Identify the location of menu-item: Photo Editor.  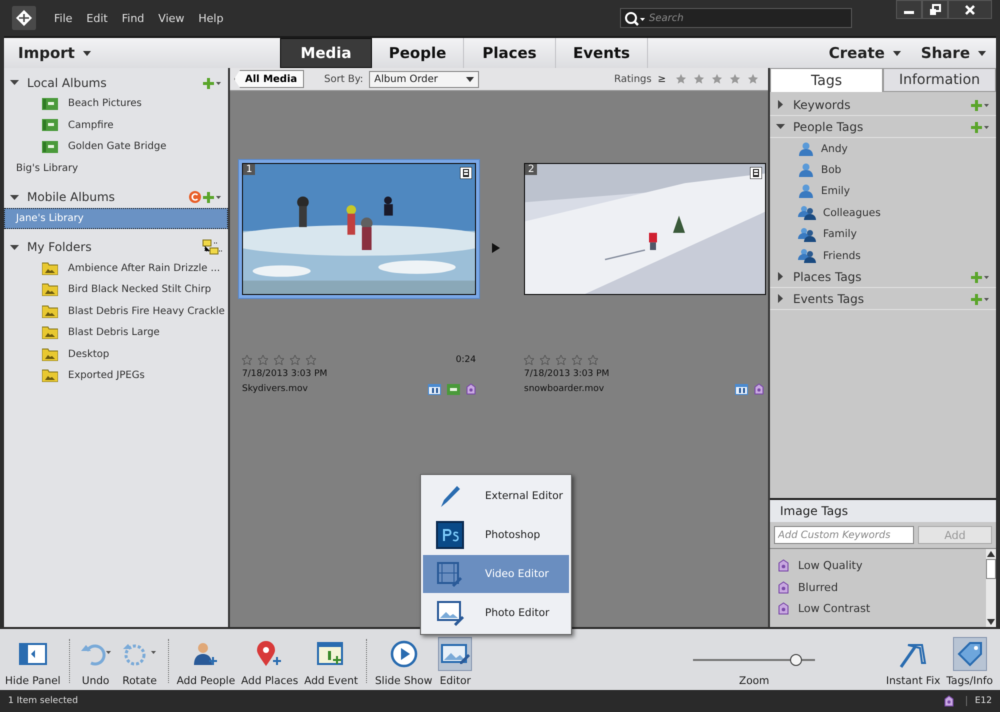
(496, 613).